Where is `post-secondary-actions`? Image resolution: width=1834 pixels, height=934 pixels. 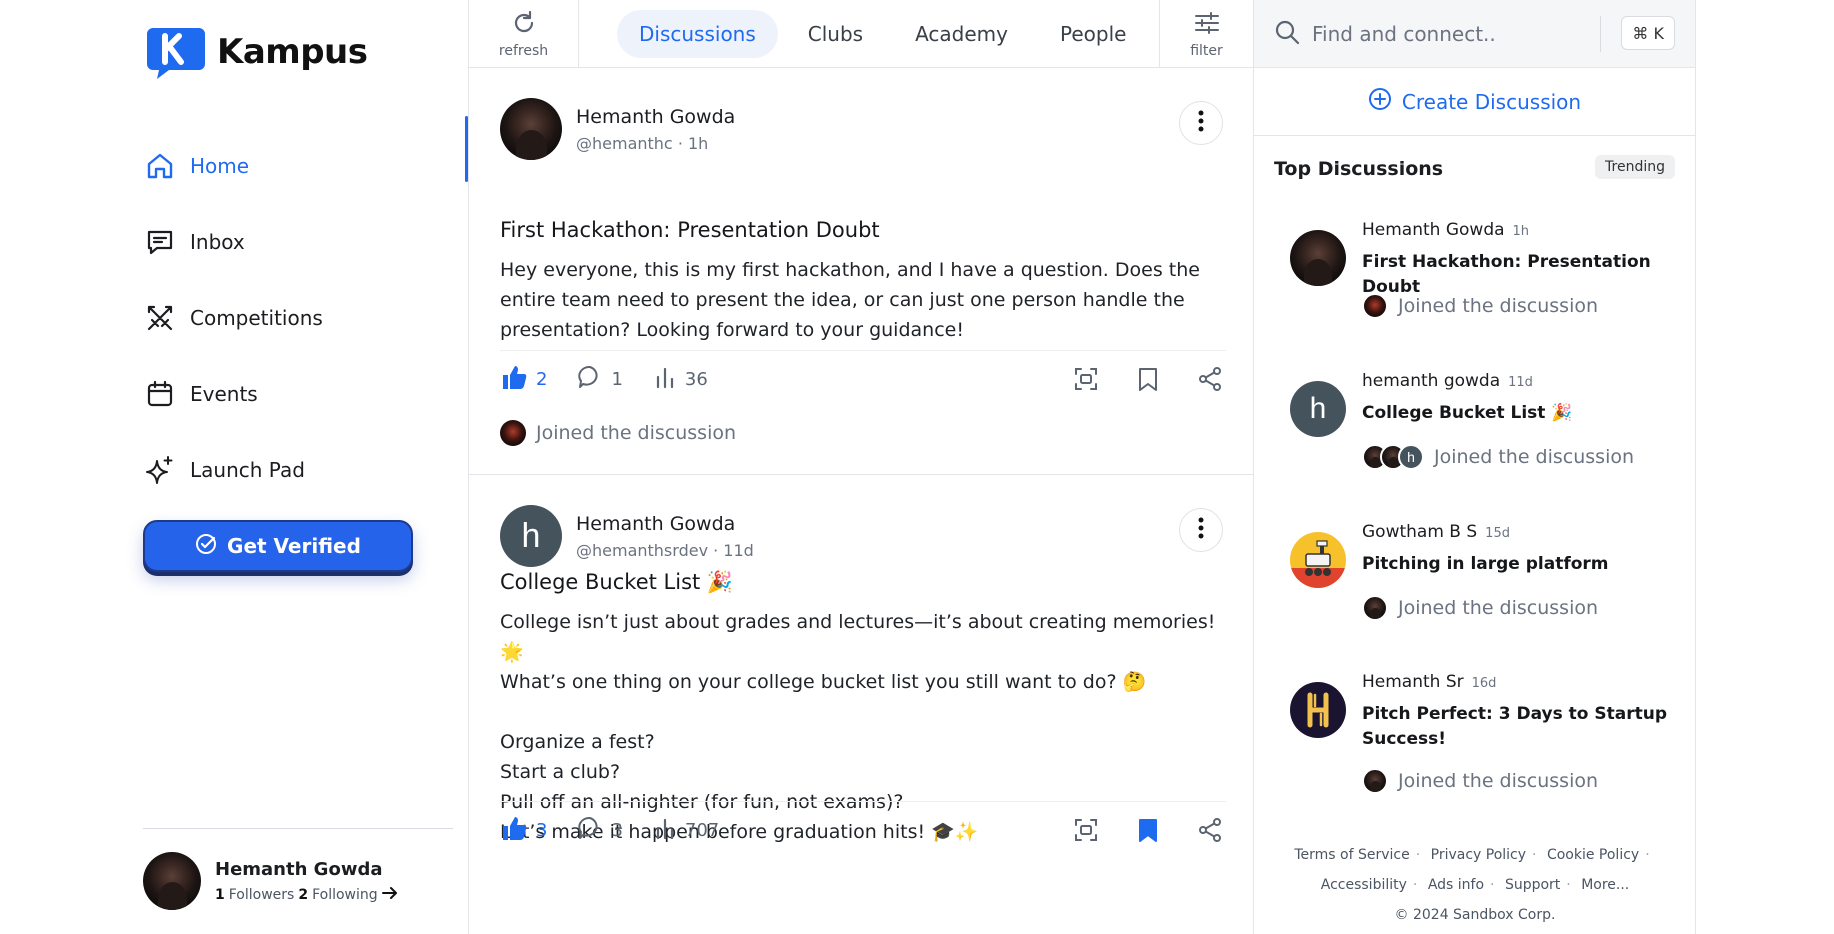 post-secondary-actions is located at coordinates (1148, 830).